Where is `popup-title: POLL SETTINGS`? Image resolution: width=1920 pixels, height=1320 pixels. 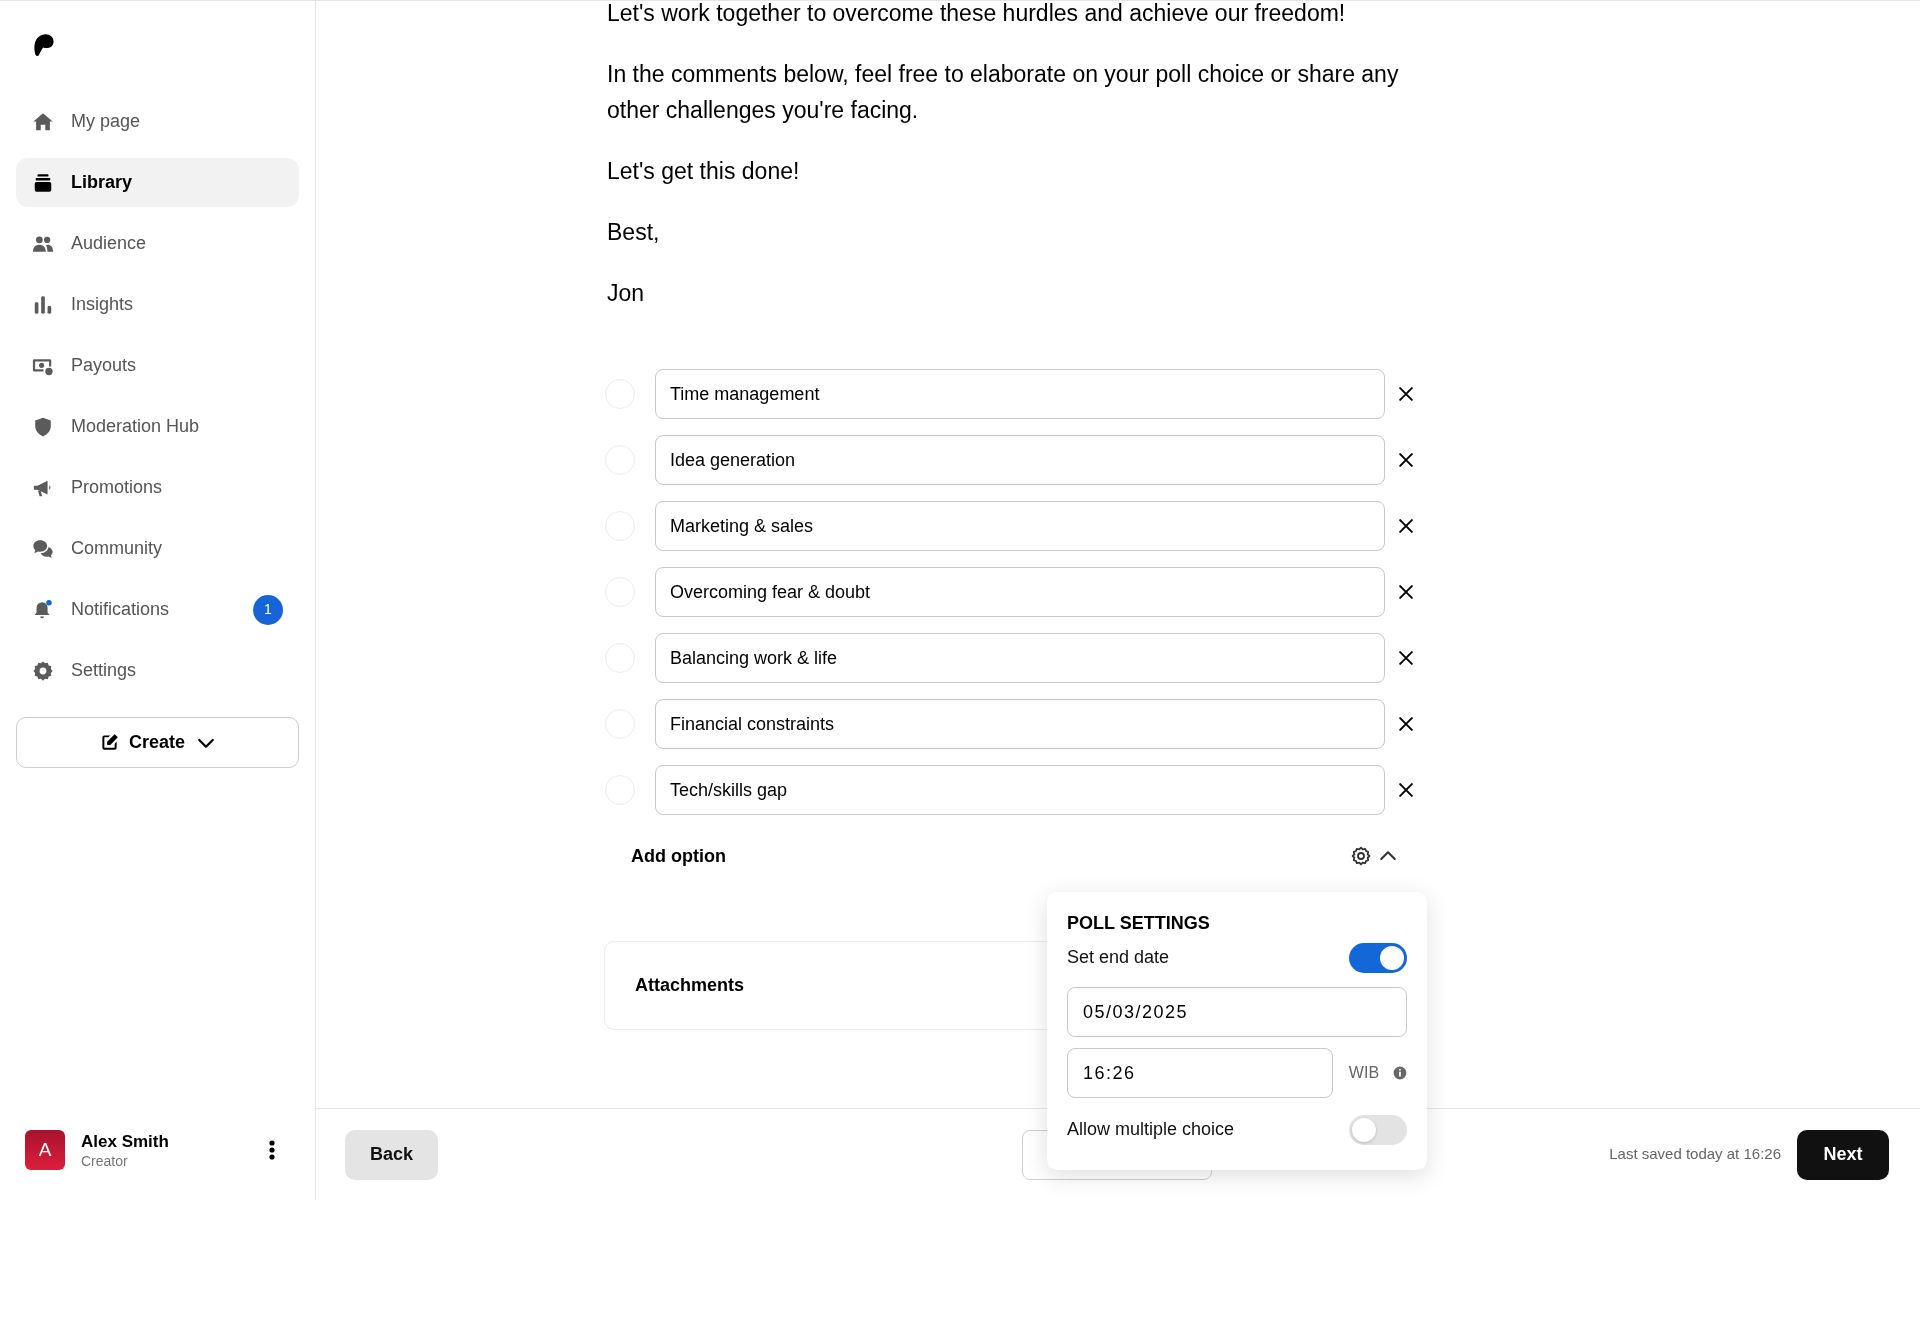 popup-title: POLL SETTINGS is located at coordinates (1139, 923).